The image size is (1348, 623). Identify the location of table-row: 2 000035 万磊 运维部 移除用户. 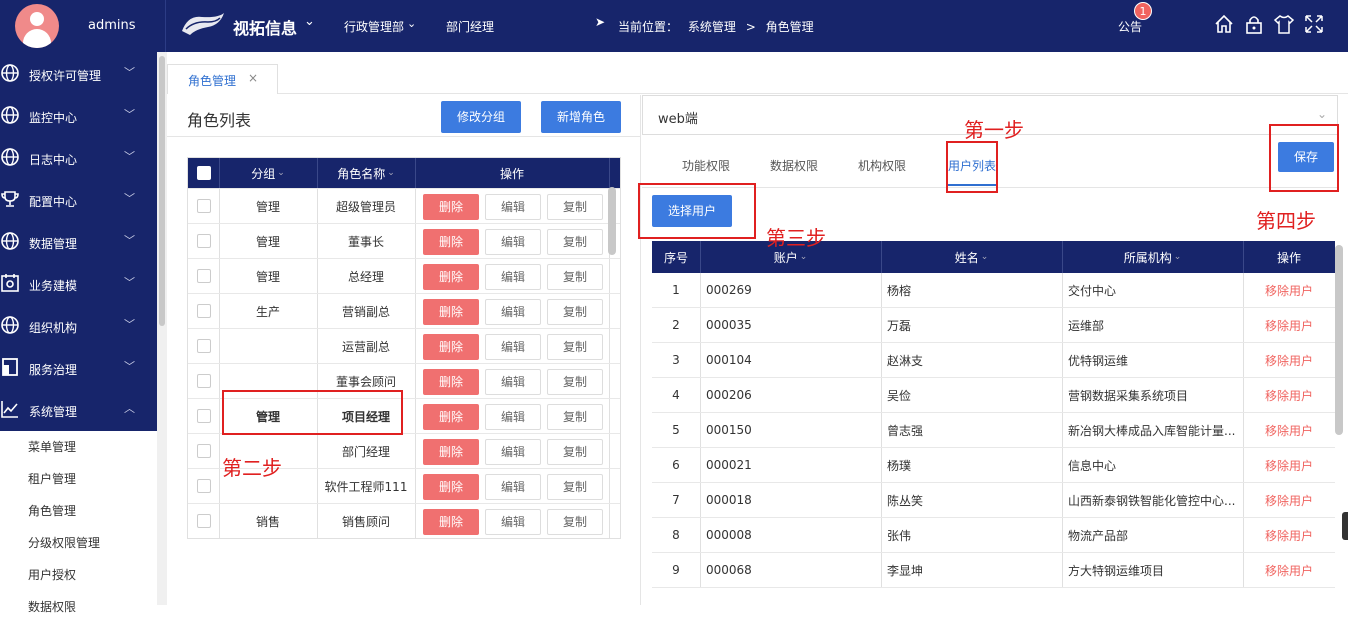
(993, 325).